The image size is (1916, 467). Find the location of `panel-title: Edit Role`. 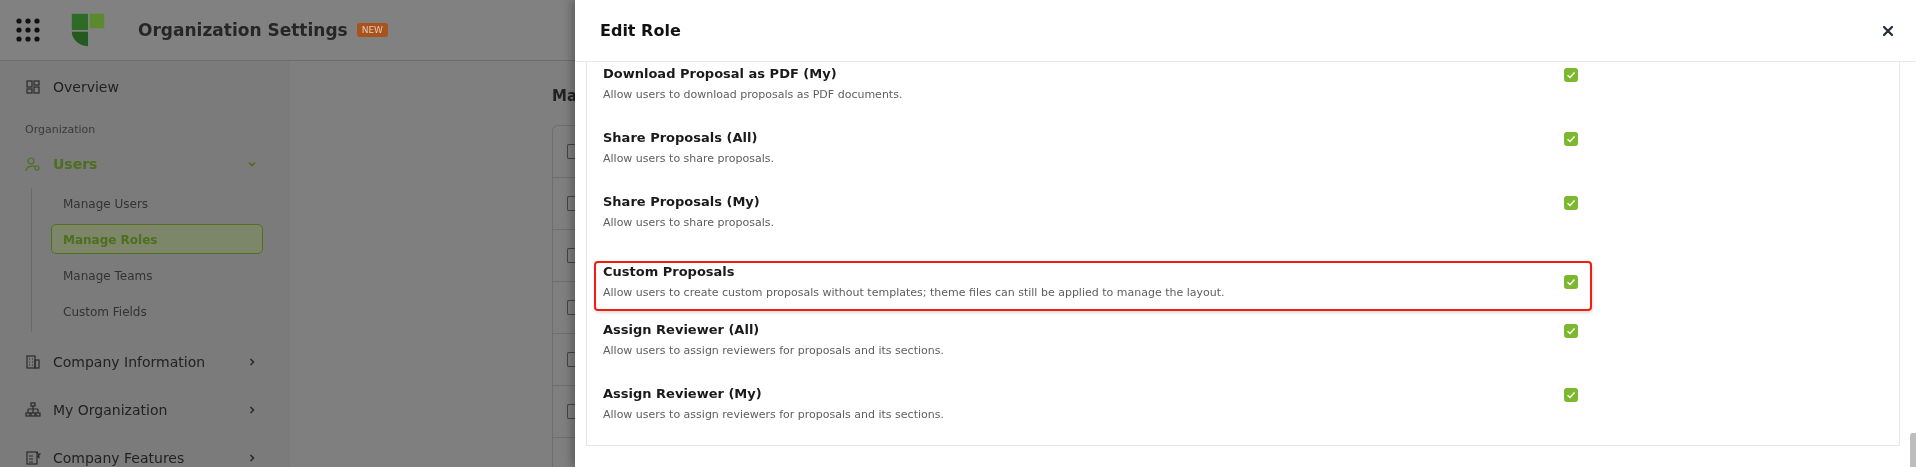

panel-title: Edit Role is located at coordinates (640, 30).